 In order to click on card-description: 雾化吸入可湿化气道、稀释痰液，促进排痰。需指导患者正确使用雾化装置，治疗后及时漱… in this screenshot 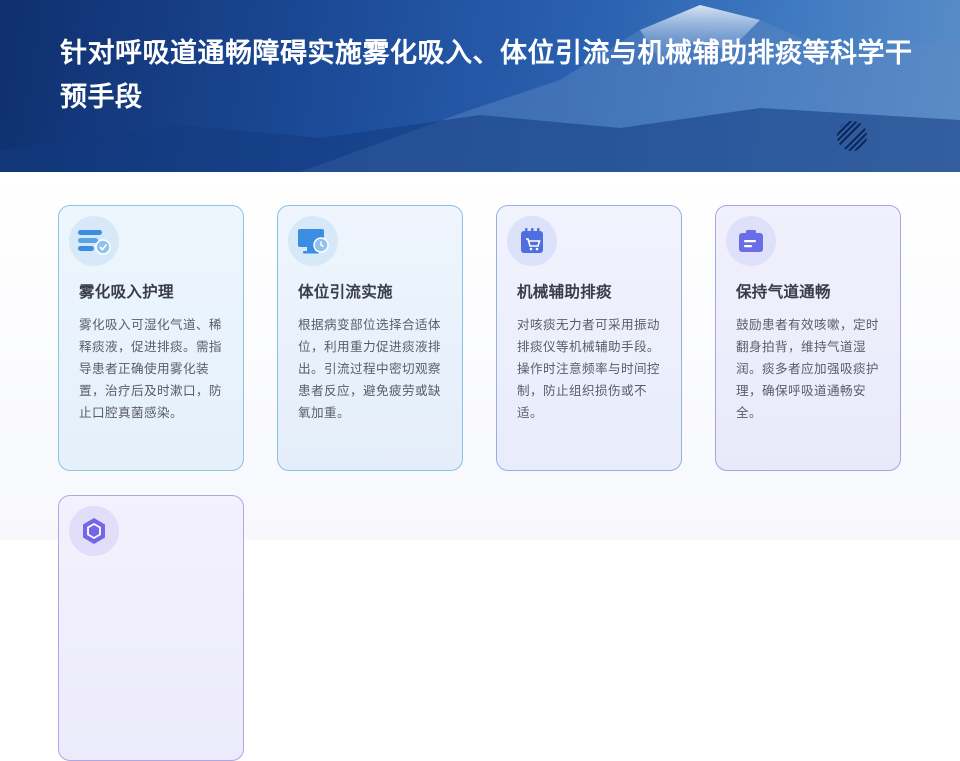, I will do `click(150, 368)`.